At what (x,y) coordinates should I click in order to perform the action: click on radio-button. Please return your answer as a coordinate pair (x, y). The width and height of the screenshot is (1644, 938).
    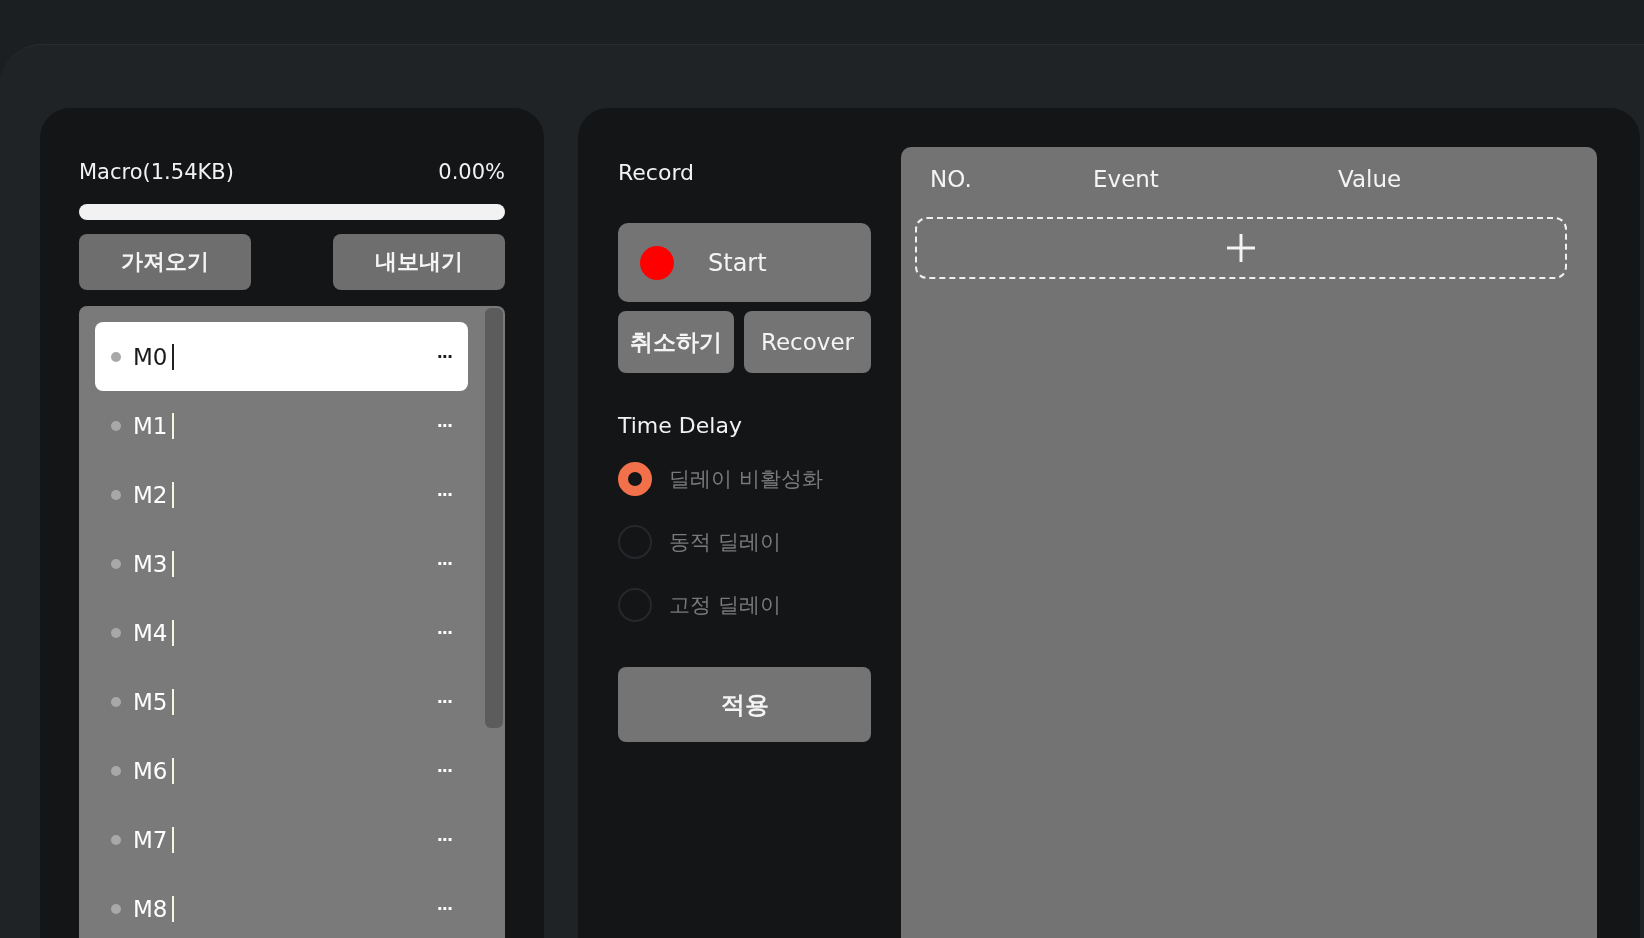
    Looking at the image, I should click on (635, 478).